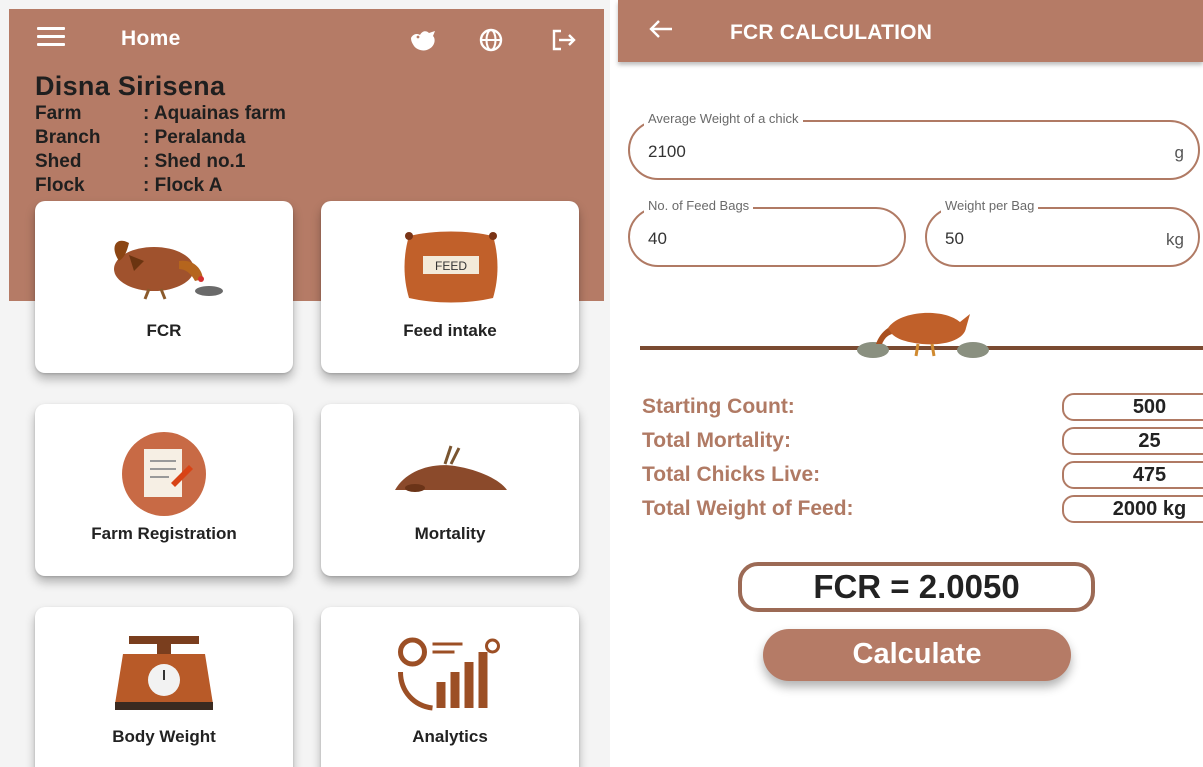  What do you see at coordinates (194, 137) in the screenshot?
I see `profile-value: : Peralanda` at bounding box center [194, 137].